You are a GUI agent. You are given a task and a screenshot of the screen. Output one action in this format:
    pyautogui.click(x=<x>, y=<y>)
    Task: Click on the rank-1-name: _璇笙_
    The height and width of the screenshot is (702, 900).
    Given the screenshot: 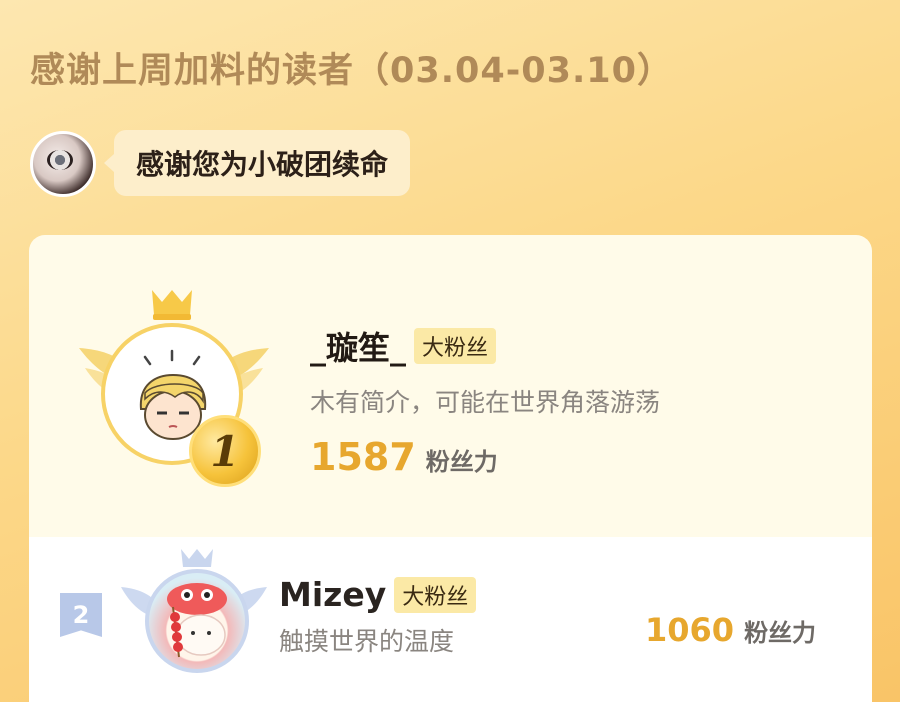 What is the action you would take?
    pyautogui.click(x=358, y=346)
    